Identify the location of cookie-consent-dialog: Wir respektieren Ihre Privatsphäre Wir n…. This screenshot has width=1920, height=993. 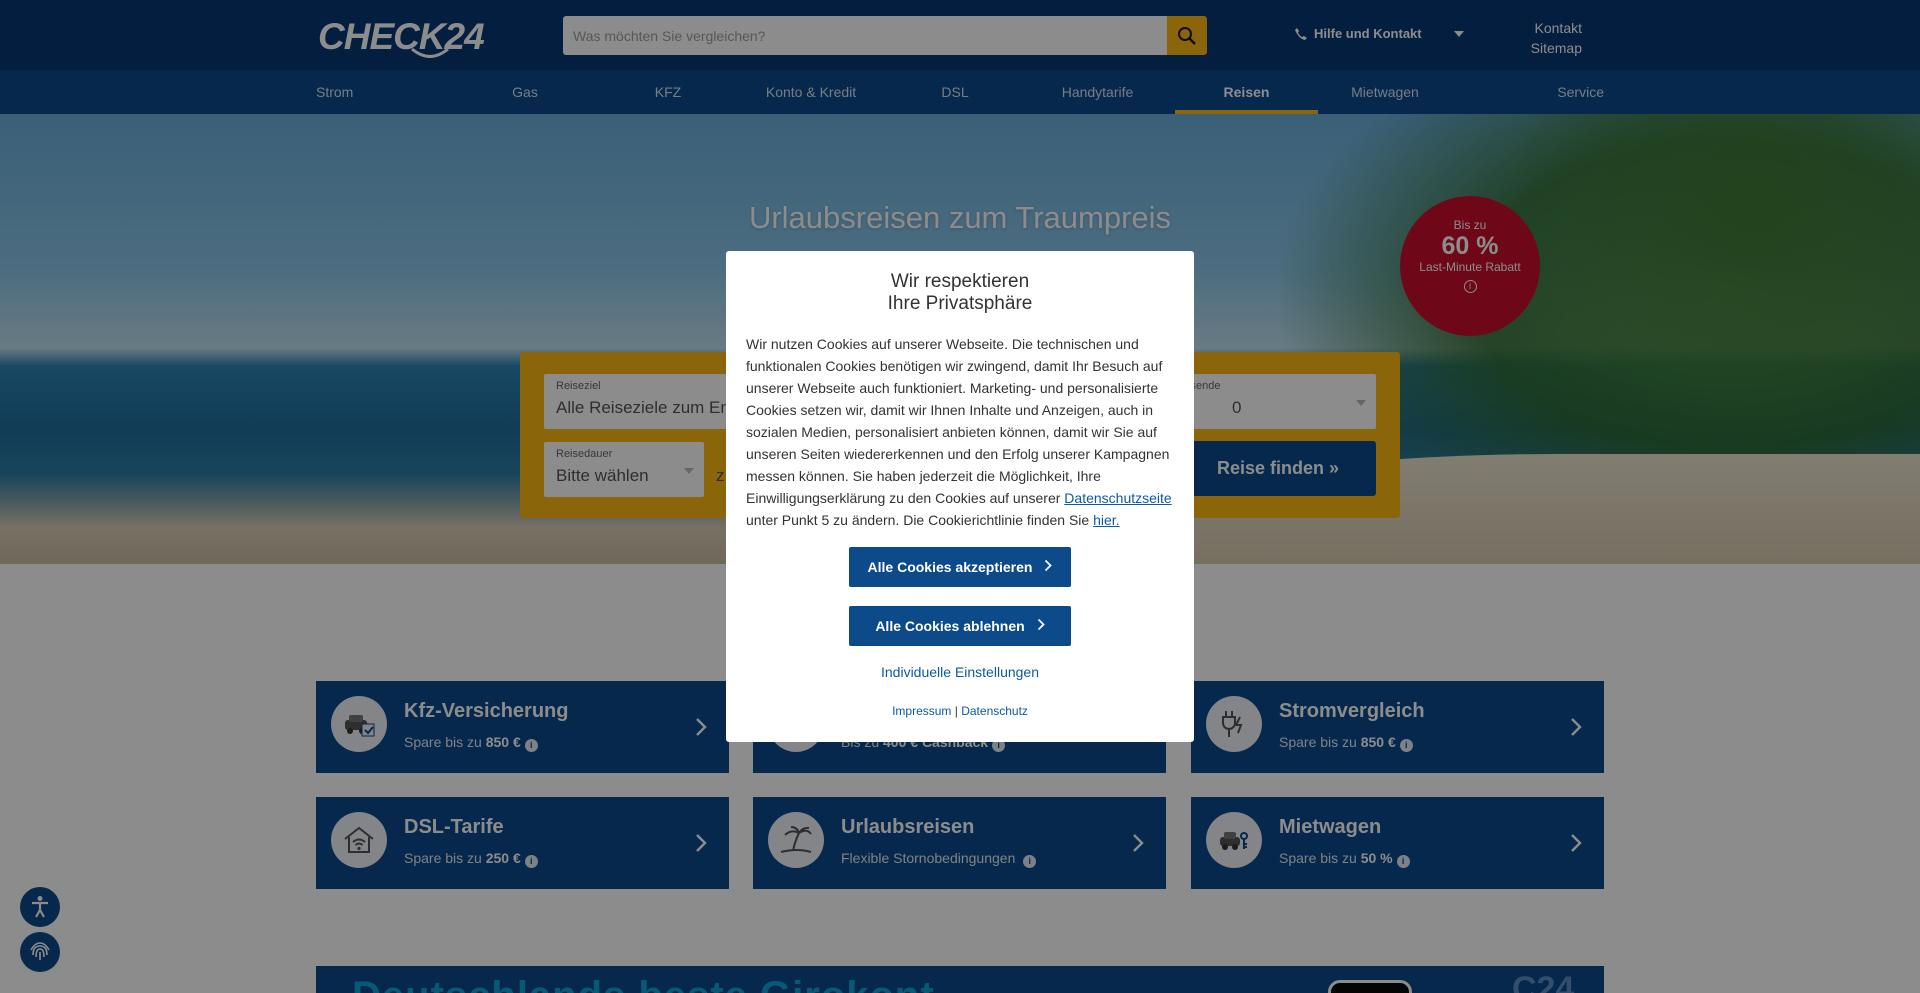
(960, 496).